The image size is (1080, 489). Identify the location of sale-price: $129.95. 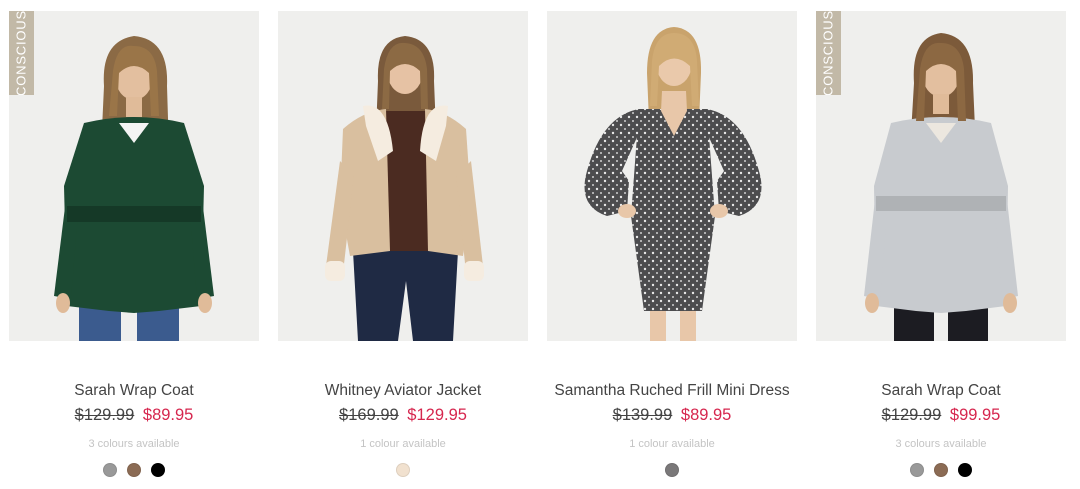
(437, 415).